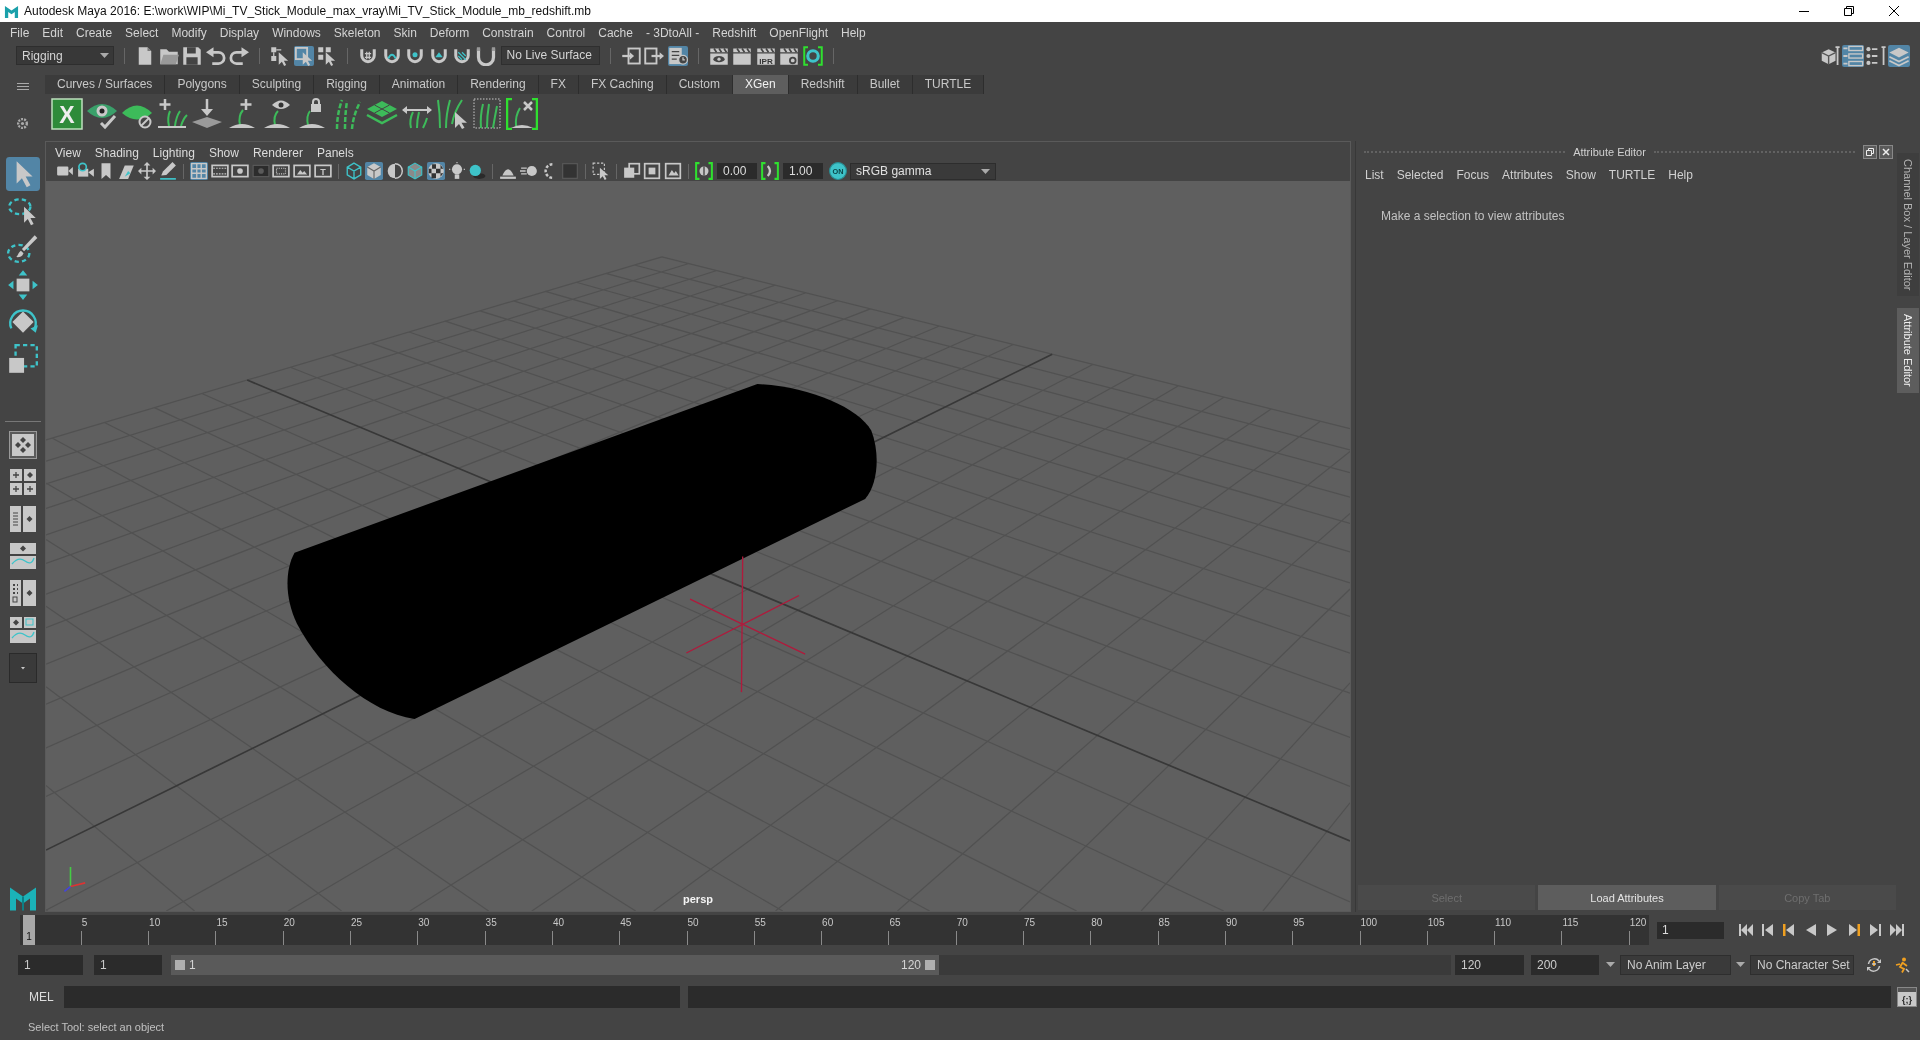  What do you see at coordinates (1908, 351) in the screenshot?
I see `side-tab: Attribute Editor` at bounding box center [1908, 351].